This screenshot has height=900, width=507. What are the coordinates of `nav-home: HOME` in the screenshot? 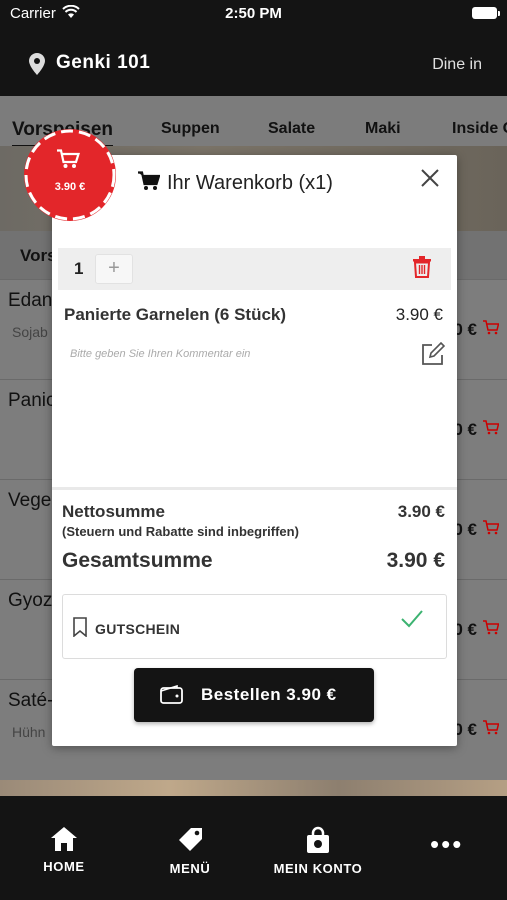 It's located at (64, 850).